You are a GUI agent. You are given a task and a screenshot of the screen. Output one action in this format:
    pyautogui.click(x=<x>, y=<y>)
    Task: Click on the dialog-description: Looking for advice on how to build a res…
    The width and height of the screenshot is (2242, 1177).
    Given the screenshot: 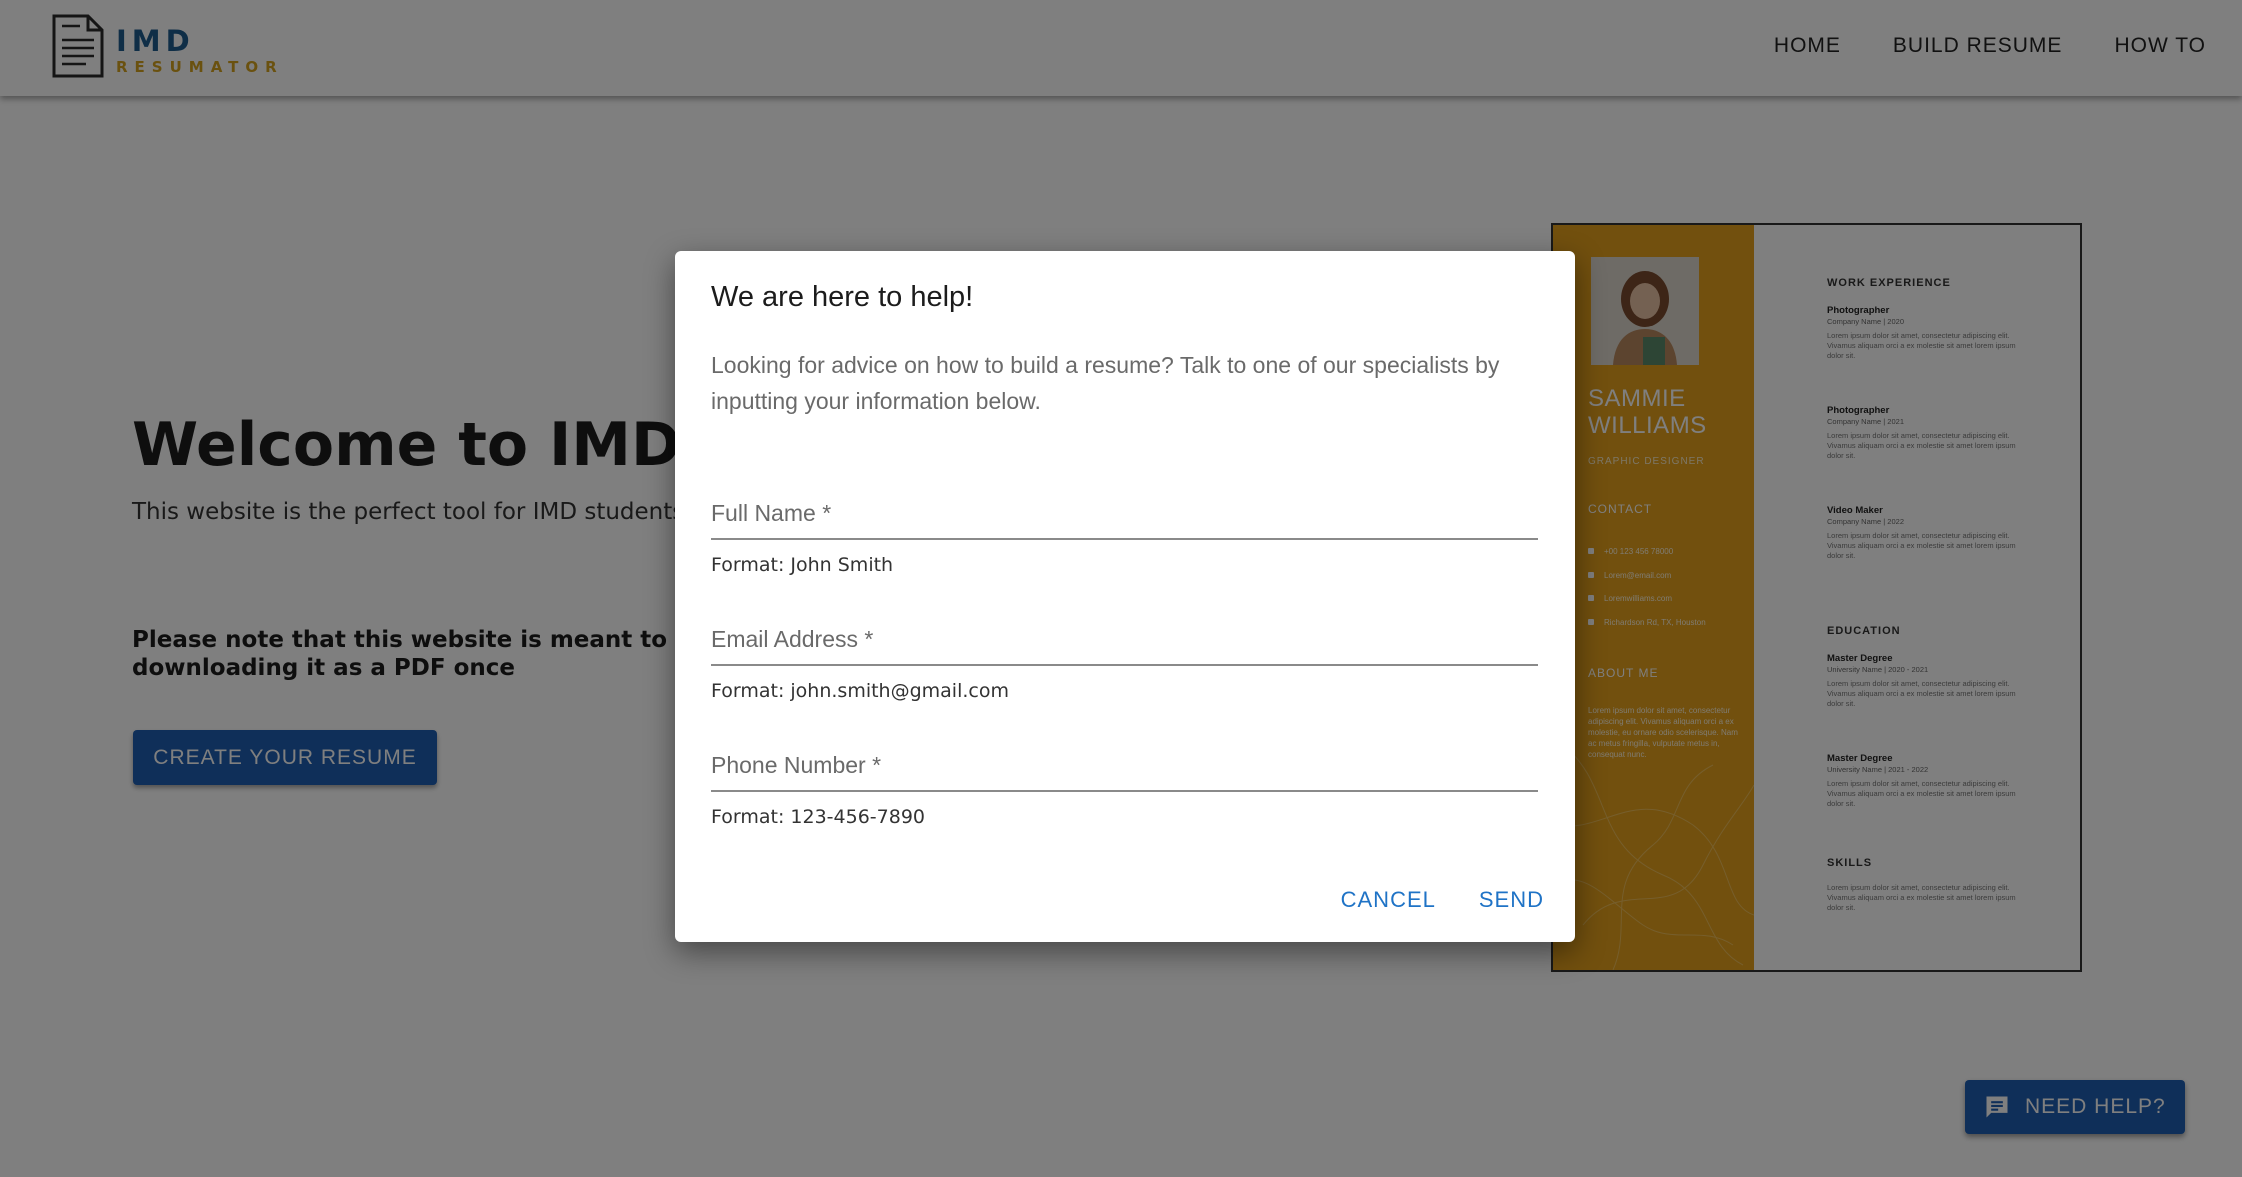 What is the action you would take?
    pyautogui.click(x=1105, y=383)
    